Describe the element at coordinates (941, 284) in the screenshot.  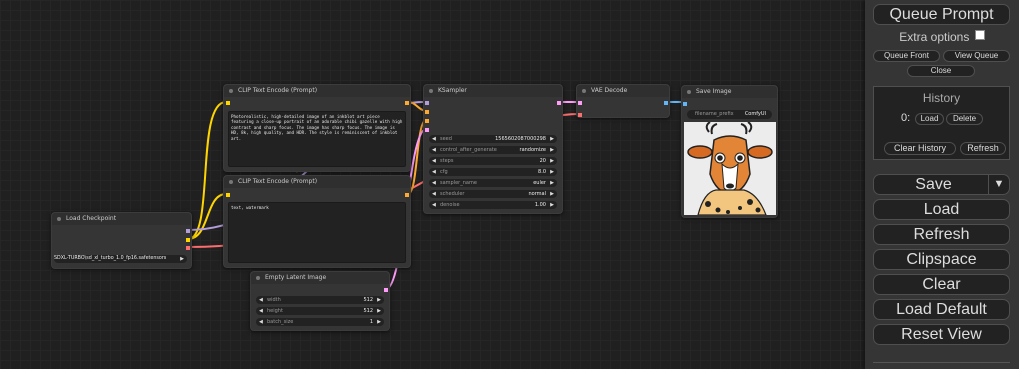
I see `clear-button: Clear` at that location.